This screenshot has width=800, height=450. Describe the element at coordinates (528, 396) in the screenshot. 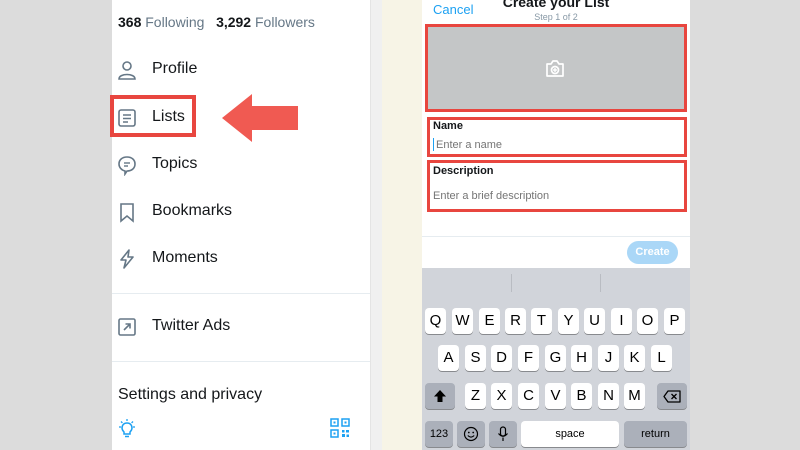

I see `key-c: C` at that location.